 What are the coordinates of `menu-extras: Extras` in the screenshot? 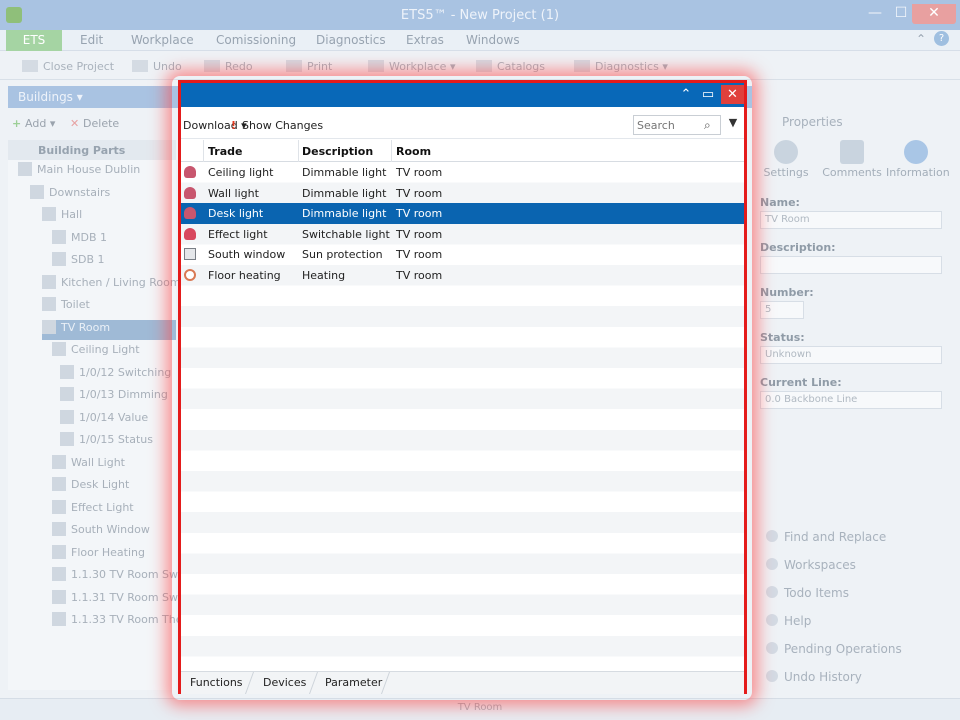 It's located at (425, 40).